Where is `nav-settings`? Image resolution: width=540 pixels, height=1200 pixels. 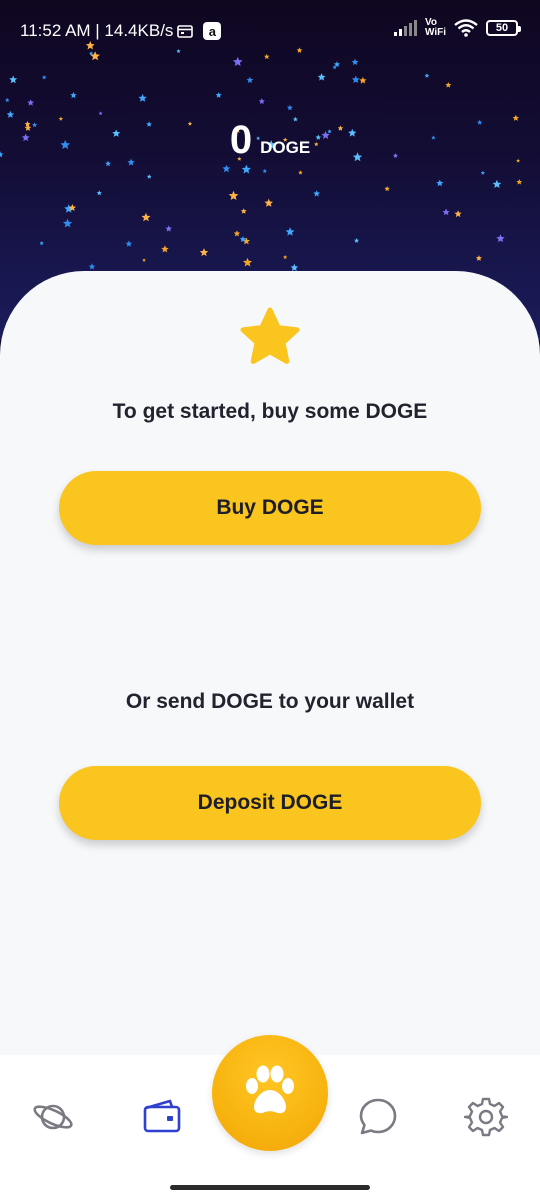 nav-settings is located at coordinates (486, 1119).